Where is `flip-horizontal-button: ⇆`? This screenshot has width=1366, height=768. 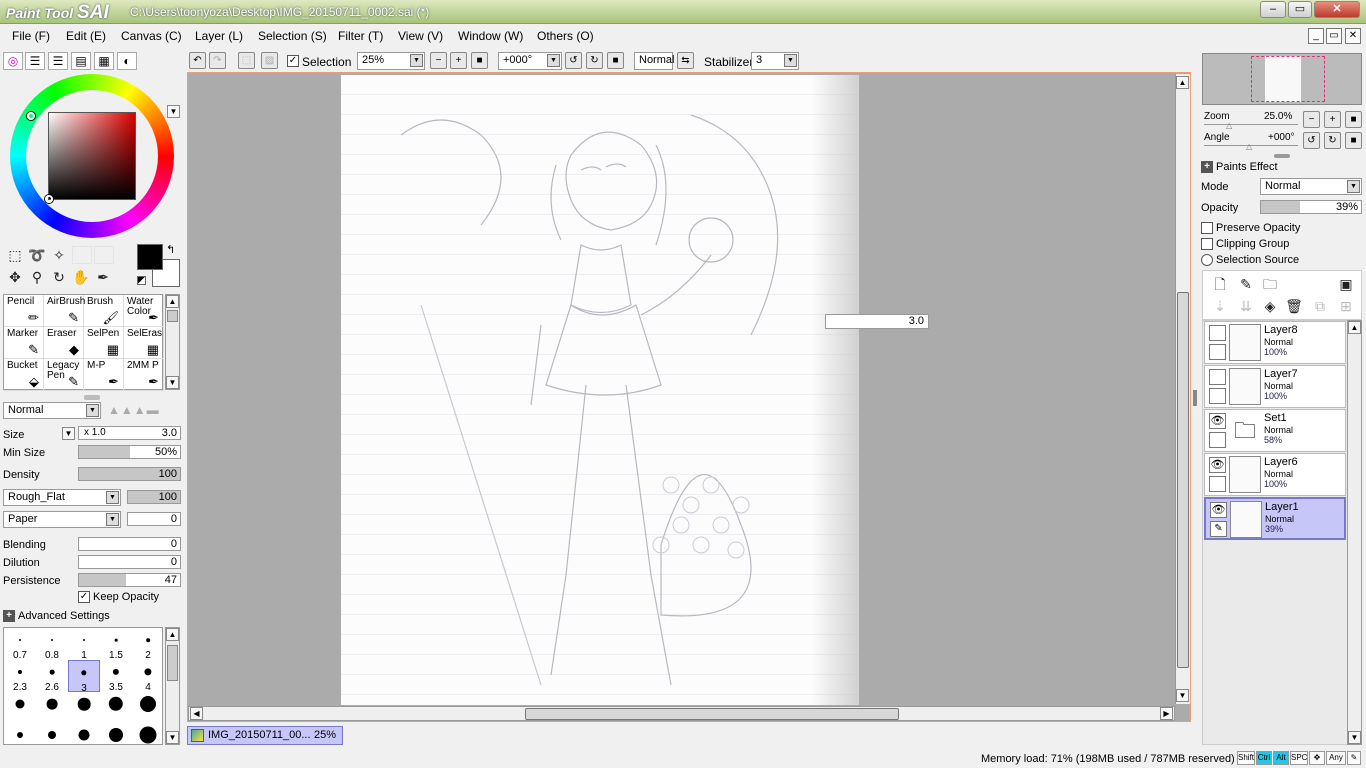
flip-horizontal-button: ⇆ is located at coordinates (685, 60).